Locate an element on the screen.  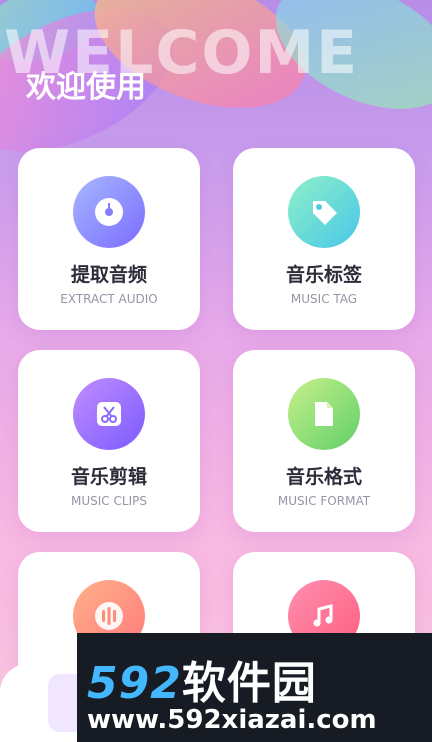
watermark-overlay: 592软件园 www.592xiazai.com is located at coordinates (254, 687).